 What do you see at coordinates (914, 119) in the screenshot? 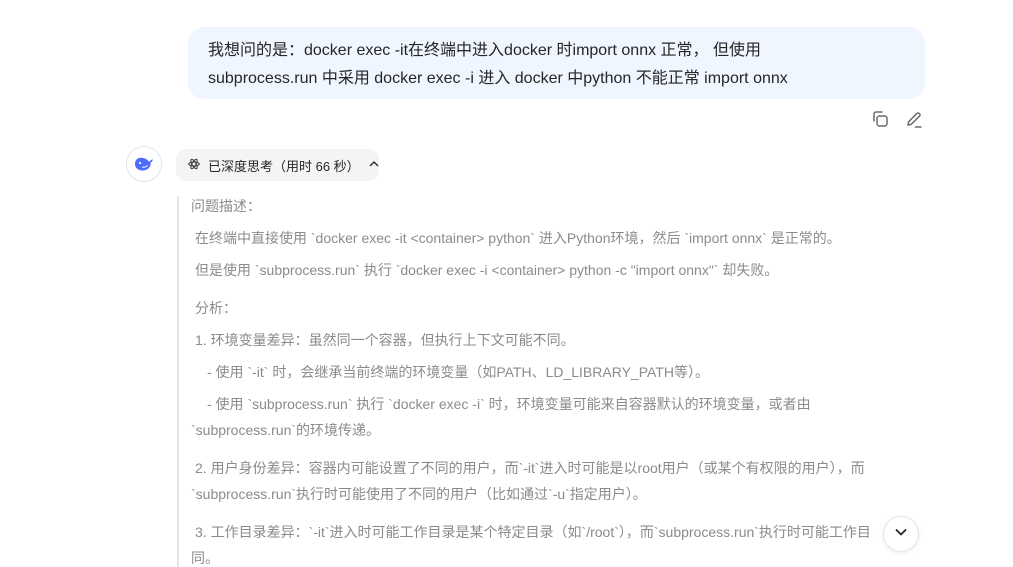
I see `edit-icon` at bounding box center [914, 119].